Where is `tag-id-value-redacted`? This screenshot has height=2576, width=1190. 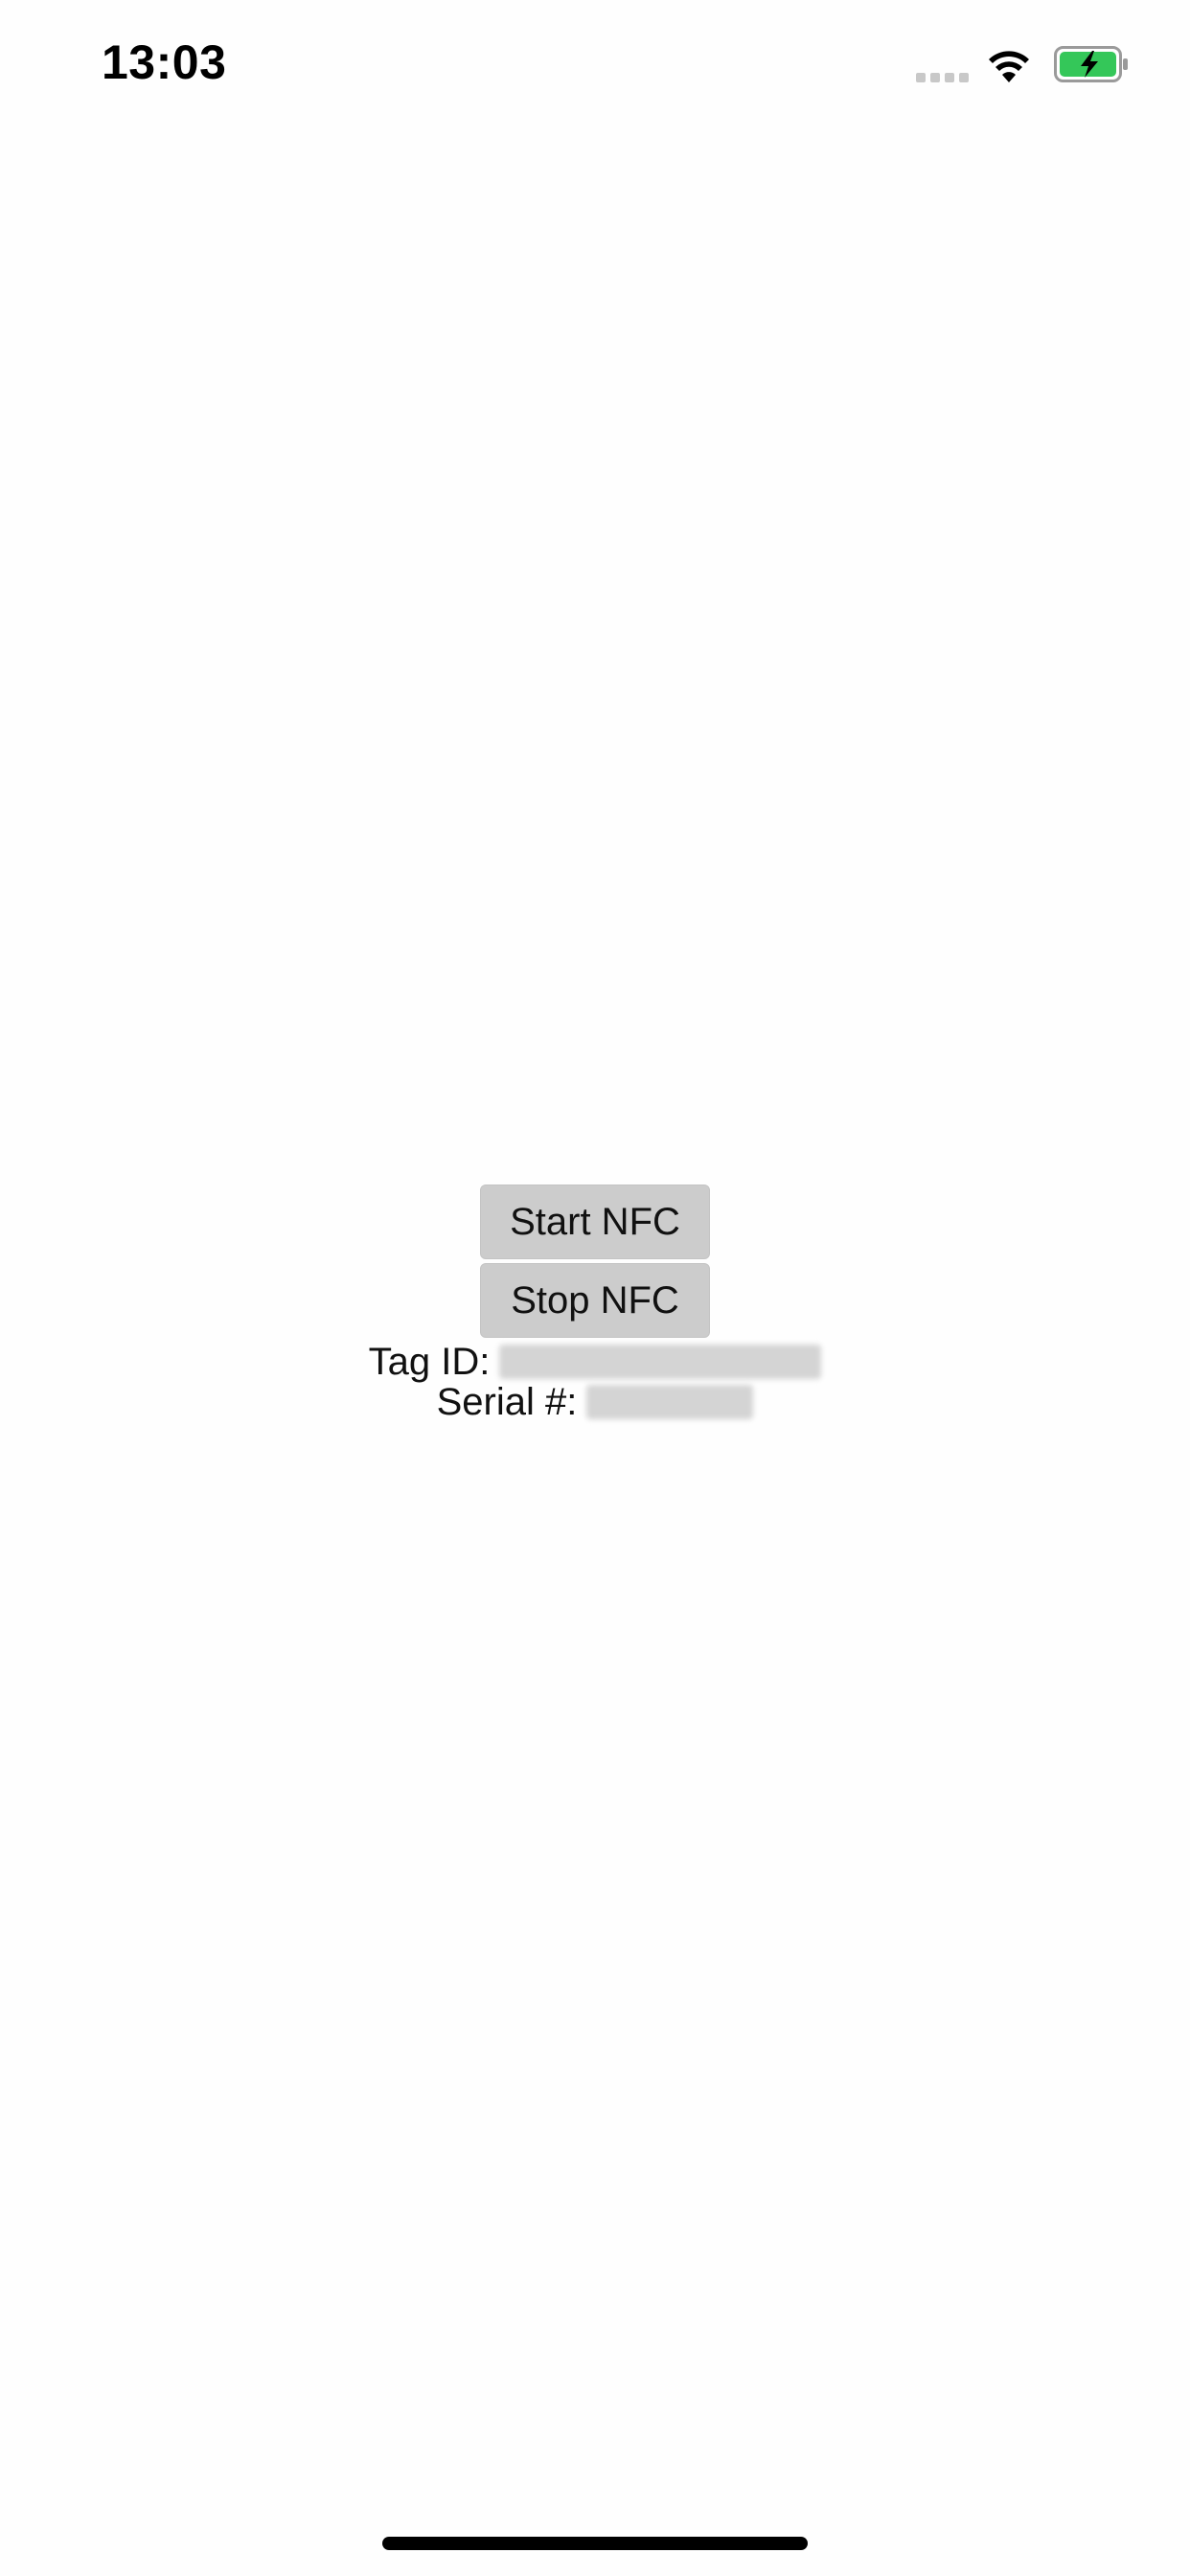
tag-id-value-redacted is located at coordinates (661, 1362).